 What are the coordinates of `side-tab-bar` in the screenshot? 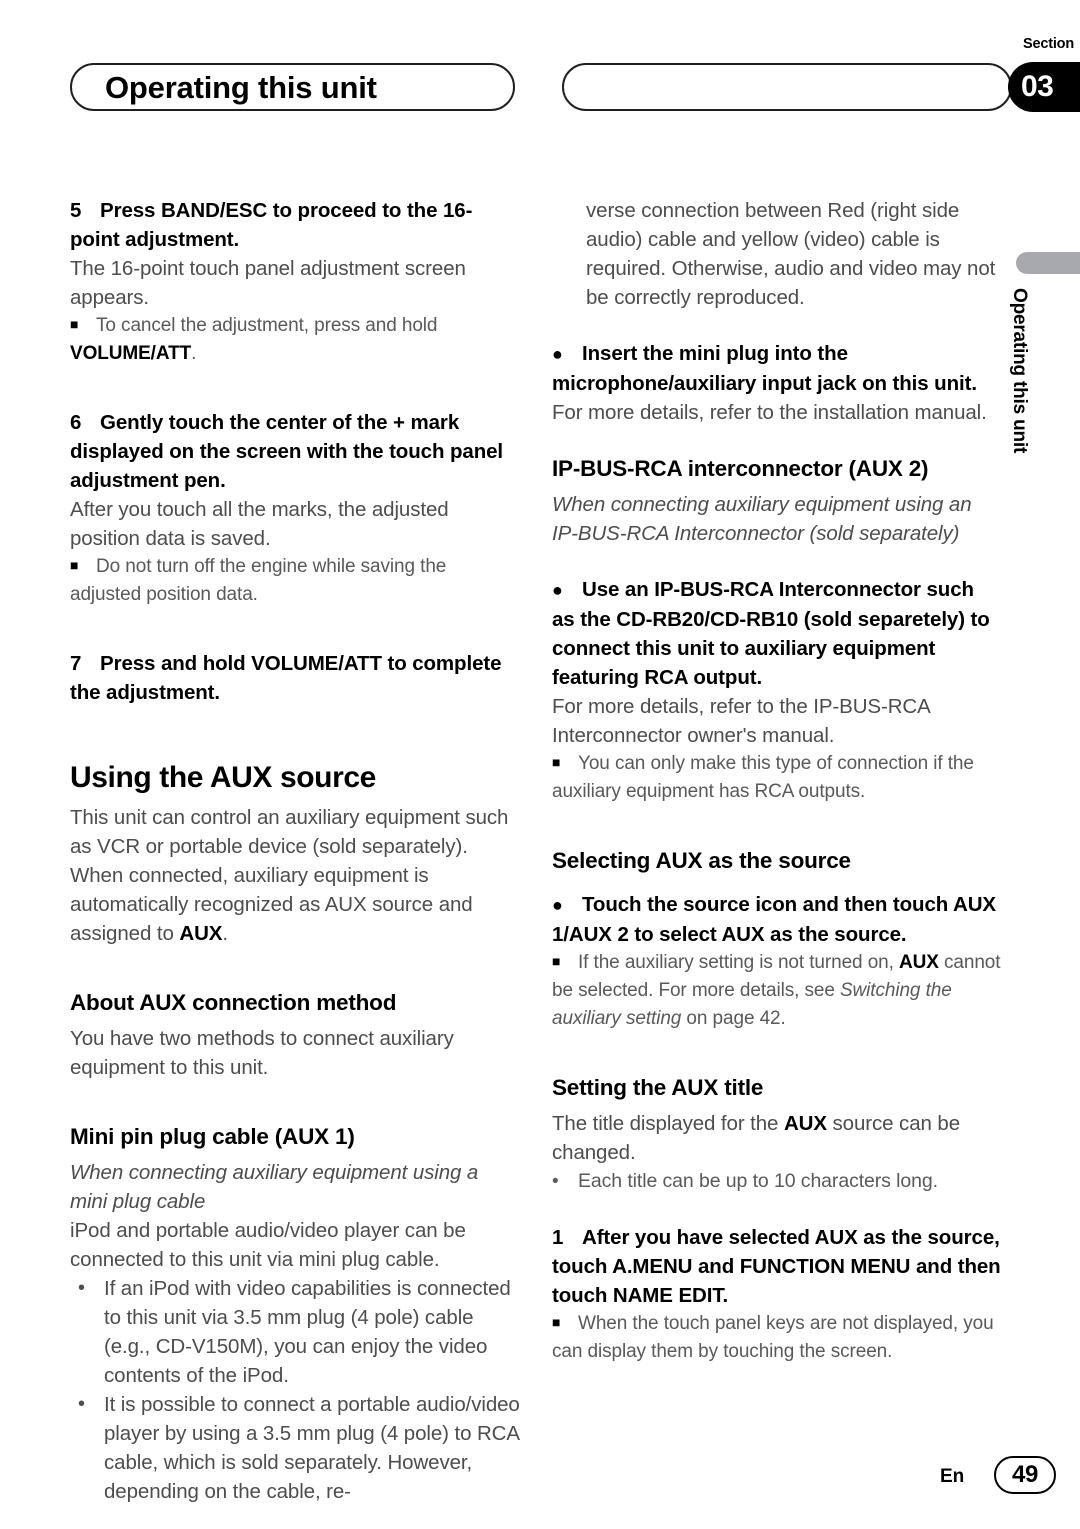 It's located at (1048, 263).